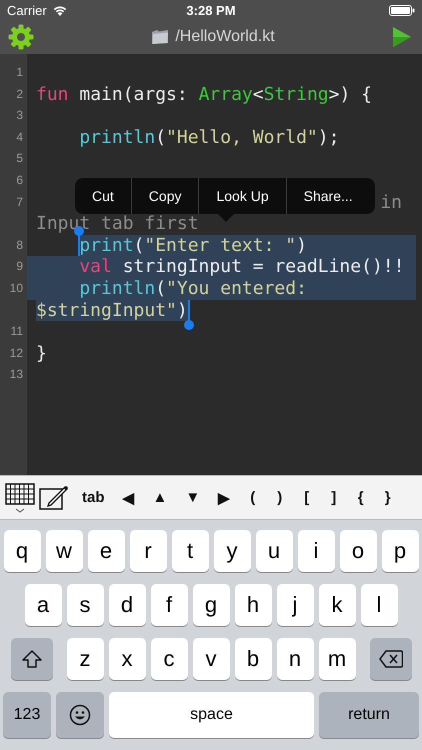  Describe the element at coordinates (337, 605) in the screenshot. I see `letter-key: k` at that location.